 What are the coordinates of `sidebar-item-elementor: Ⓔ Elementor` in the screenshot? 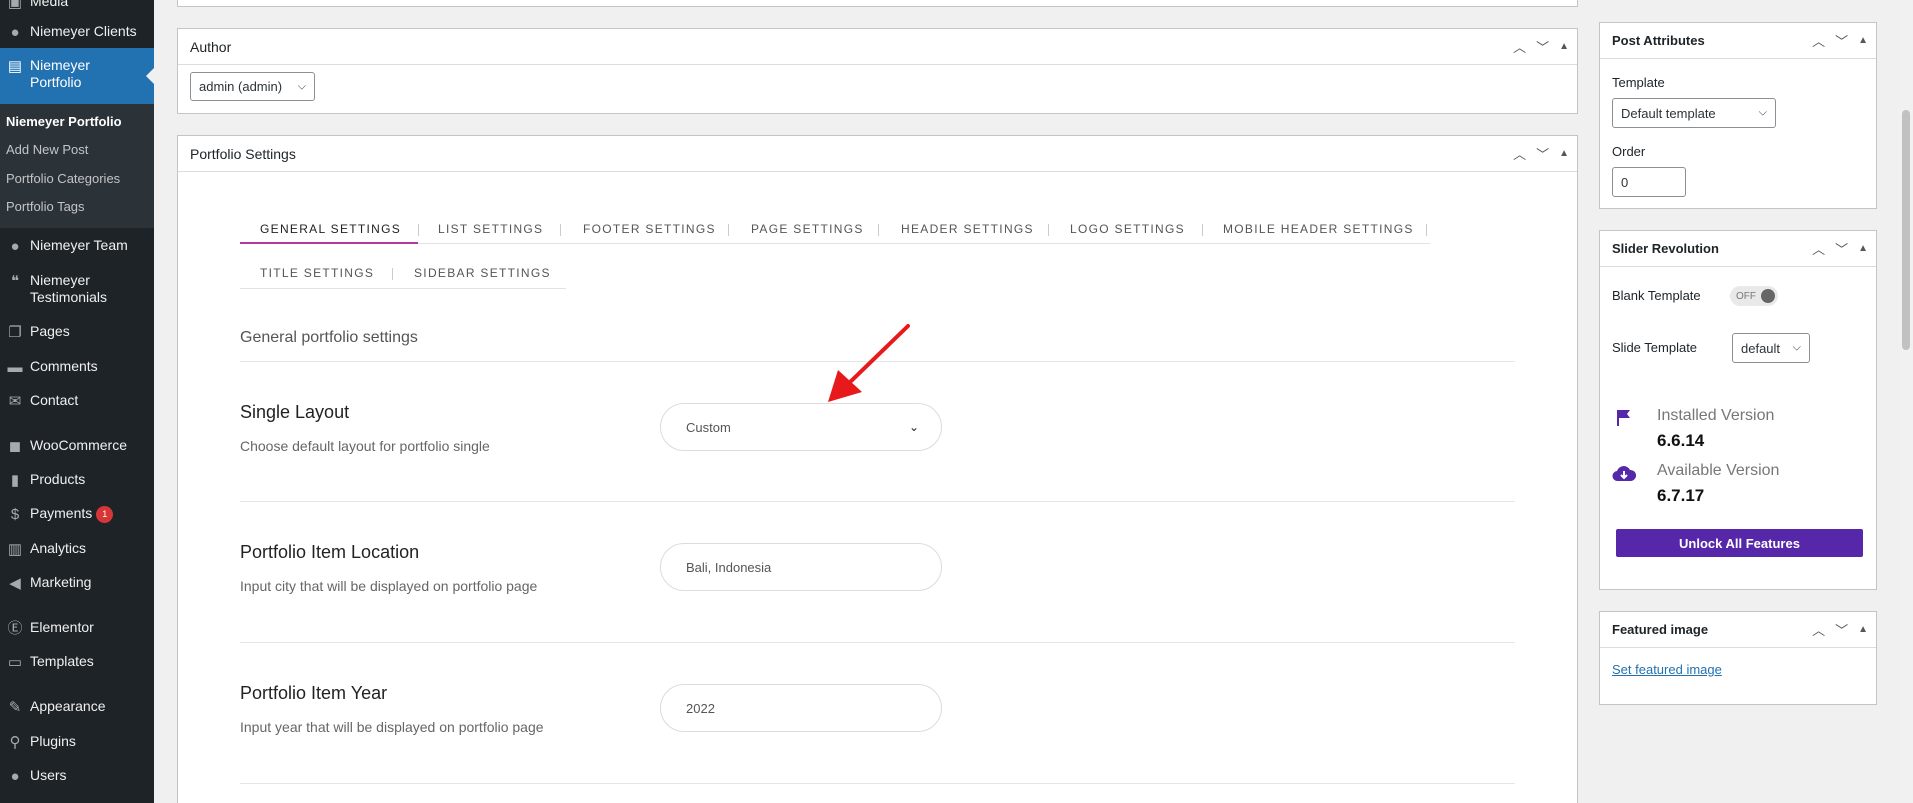 It's located at (77, 628).